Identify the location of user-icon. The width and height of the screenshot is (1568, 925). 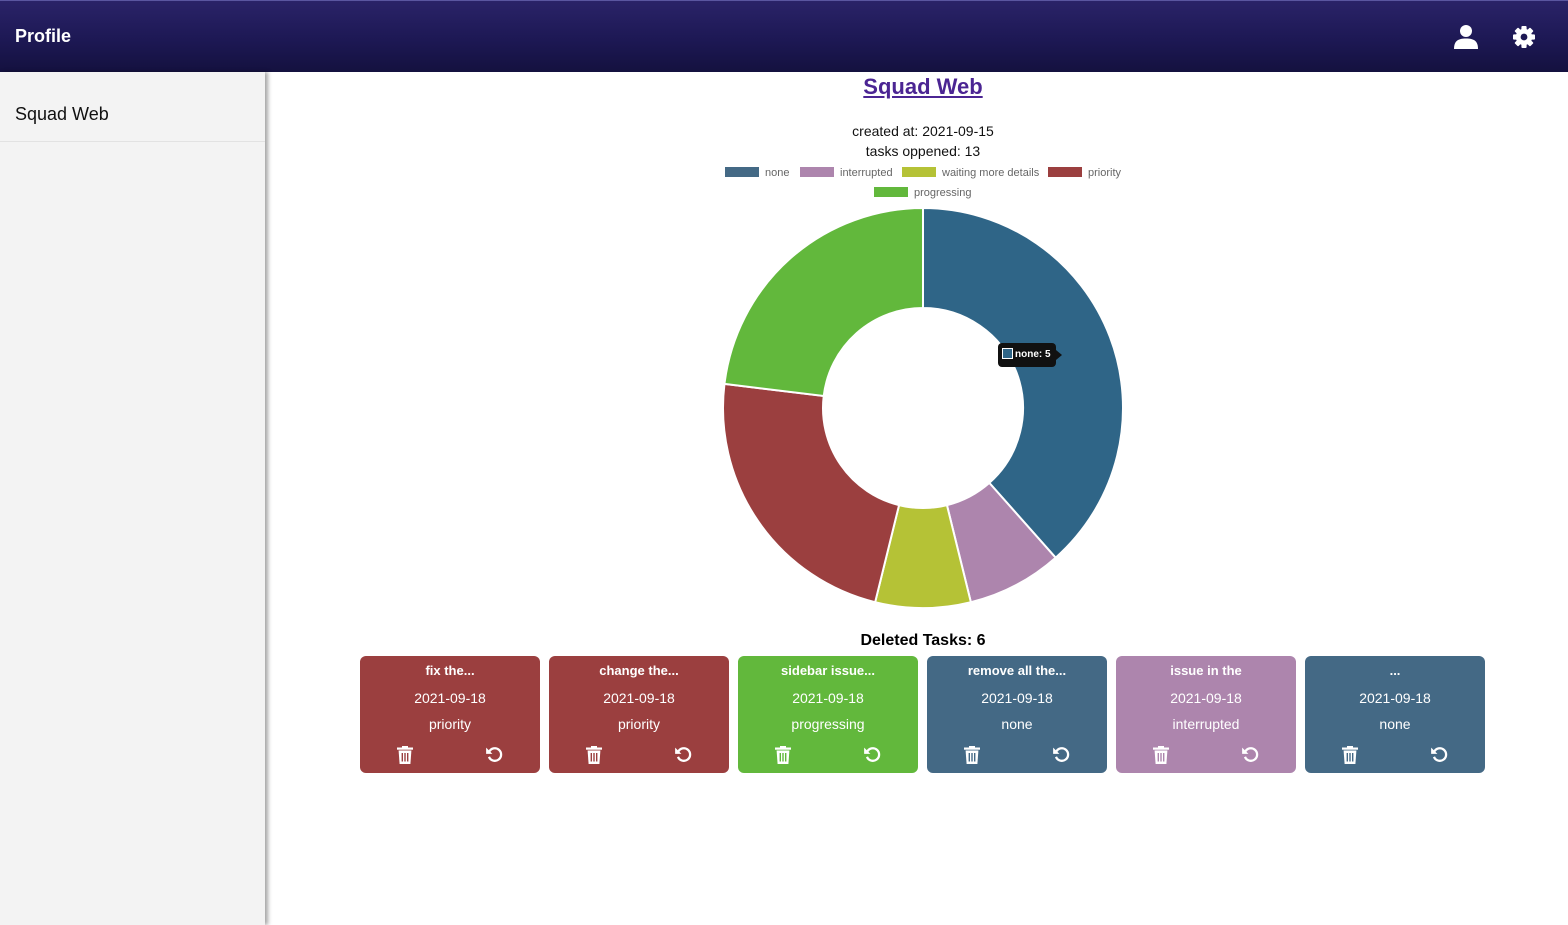
(1466, 37).